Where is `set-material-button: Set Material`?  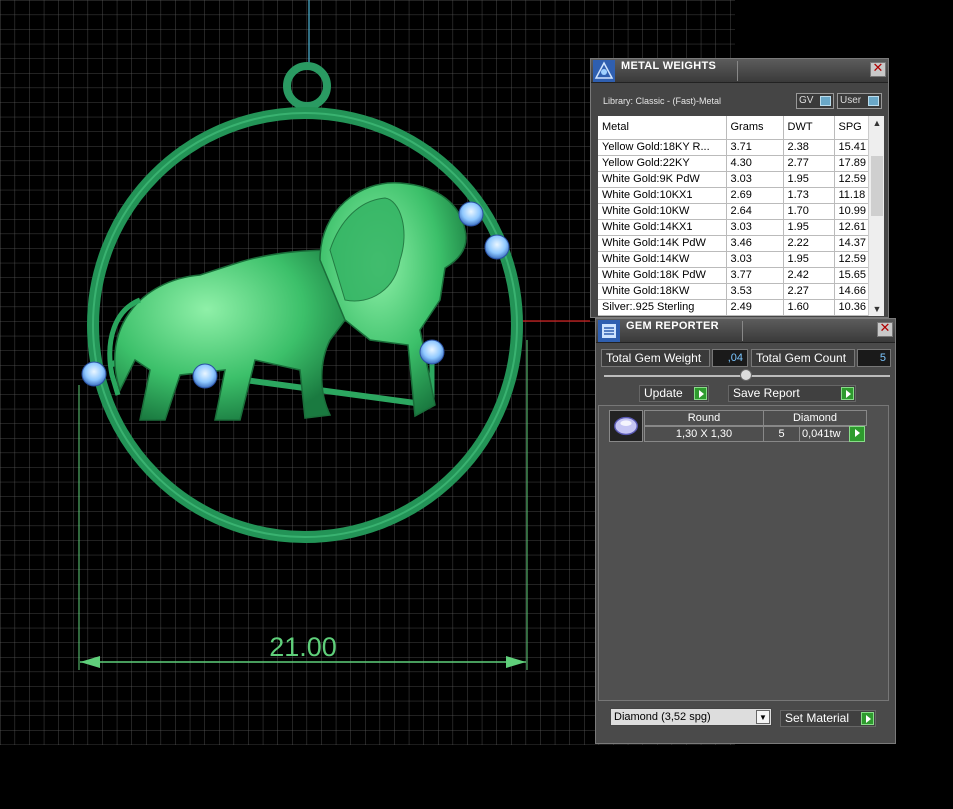 set-material-button: Set Material is located at coordinates (828, 718).